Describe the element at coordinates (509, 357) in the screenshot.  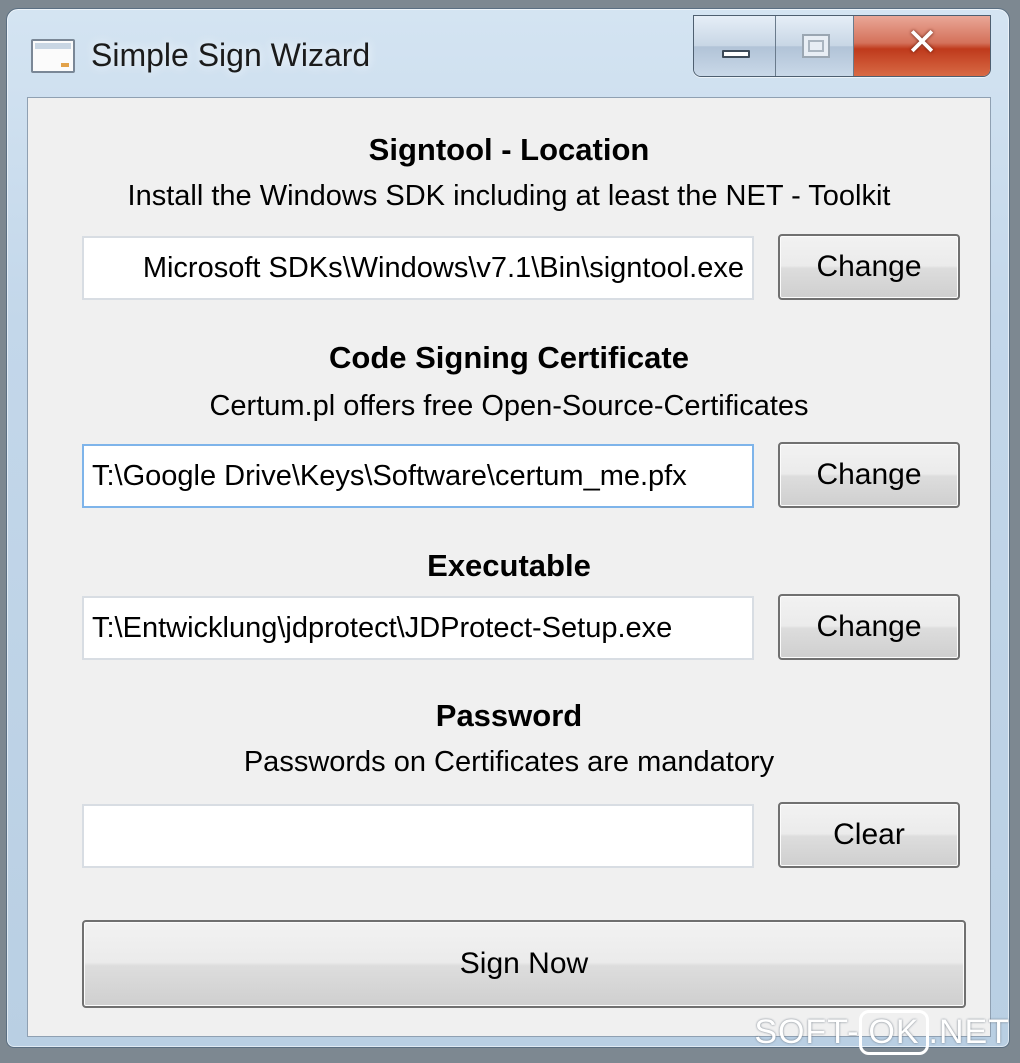
I see `certificate-heading: Code Signing Certificate` at that location.